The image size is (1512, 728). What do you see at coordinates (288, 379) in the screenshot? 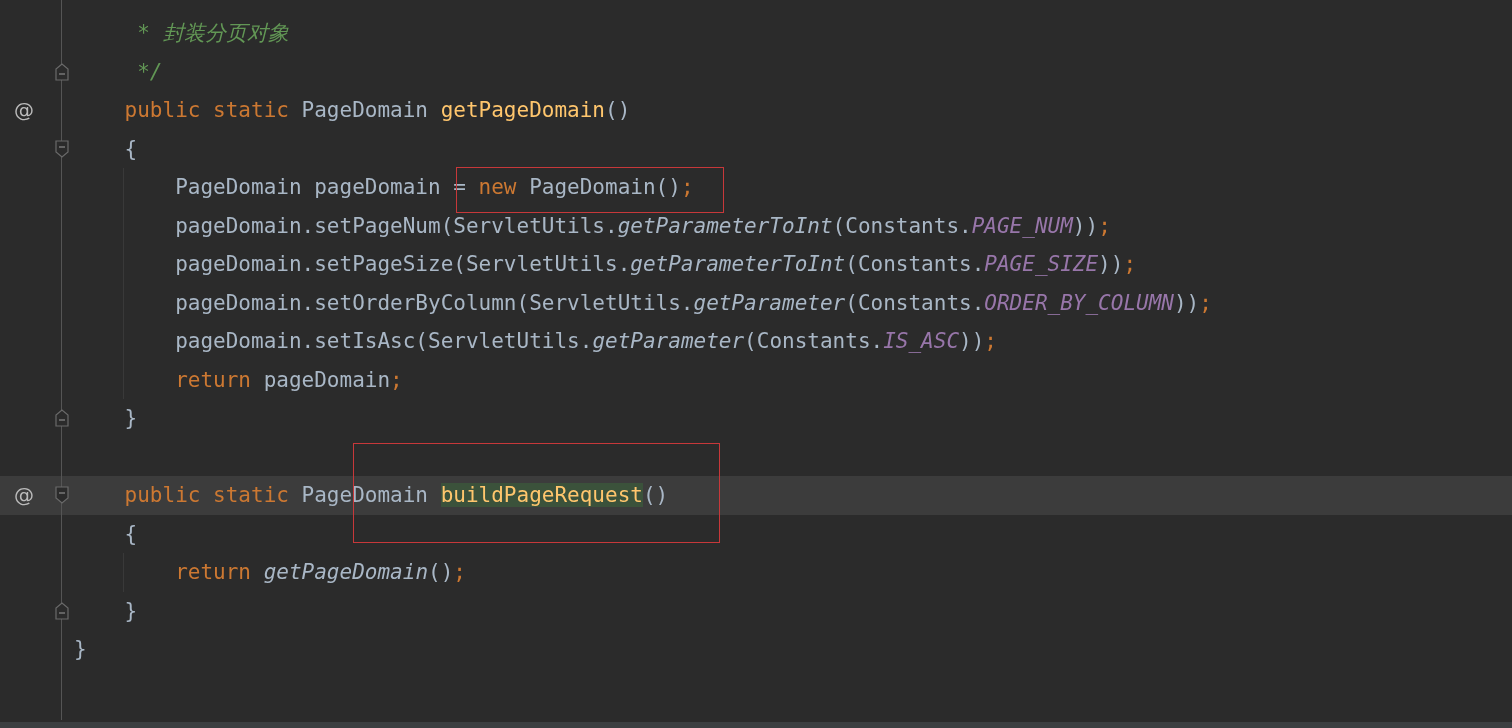
I see `code-line: return pageDomain;` at bounding box center [288, 379].